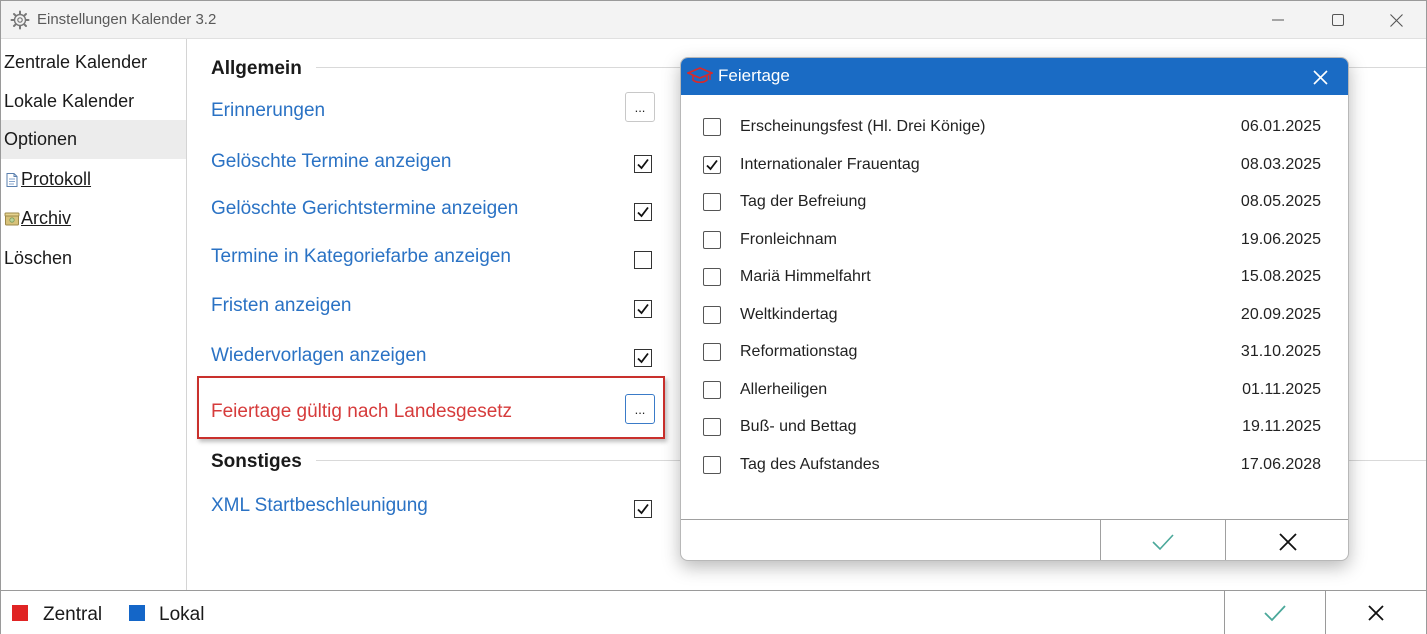 This screenshot has height=634, width=1427. What do you see at coordinates (1280, 239) in the screenshot?
I see `holiday-date: 19.06.2025` at bounding box center [1280, 239].